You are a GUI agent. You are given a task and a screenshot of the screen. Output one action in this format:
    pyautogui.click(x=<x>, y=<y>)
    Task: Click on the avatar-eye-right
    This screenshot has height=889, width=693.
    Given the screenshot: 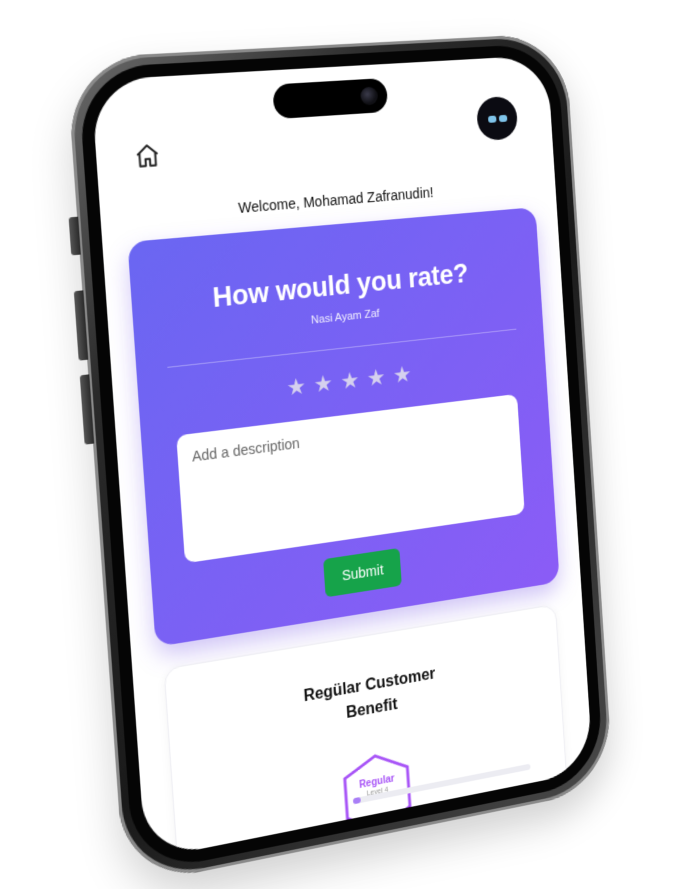 What is the action you would take?
    pyautogui.click(x=502, y=118)
    